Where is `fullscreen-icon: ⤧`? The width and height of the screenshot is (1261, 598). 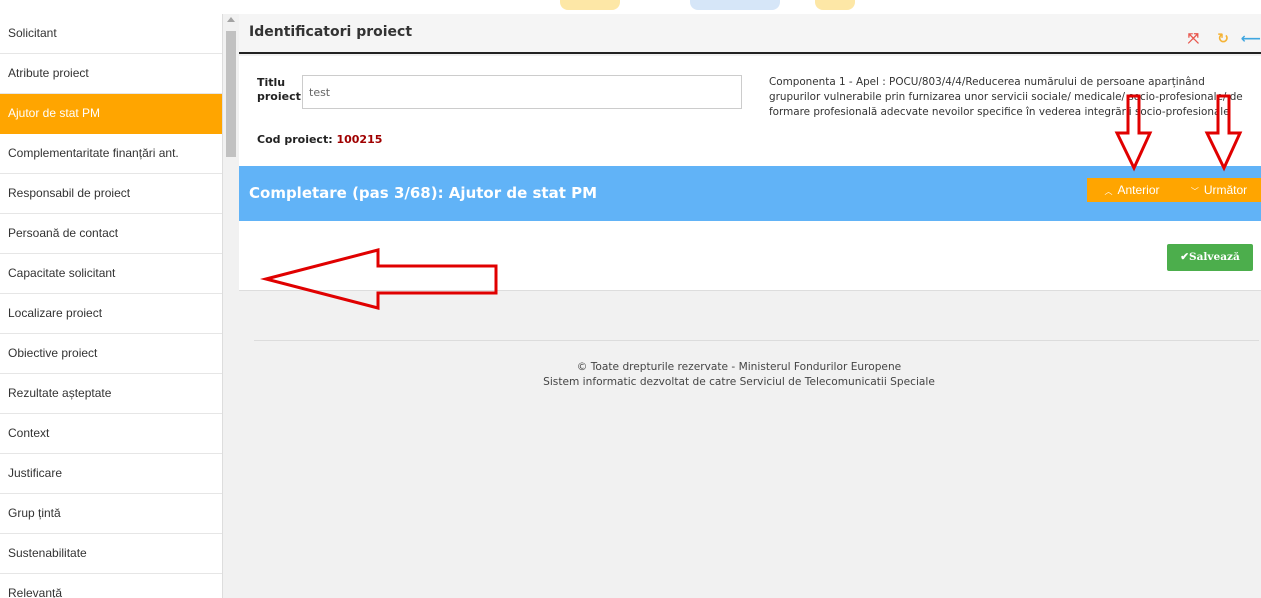
fullscreen-icon: ⤧ is located at coordinates (1193, 39).